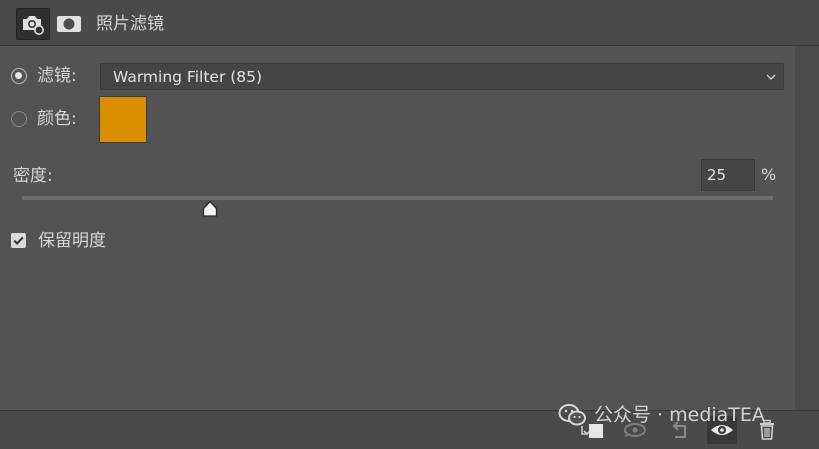 This screenshot has width=819, height=449. I want to click on layer-mask-icon, so click(69, 24).